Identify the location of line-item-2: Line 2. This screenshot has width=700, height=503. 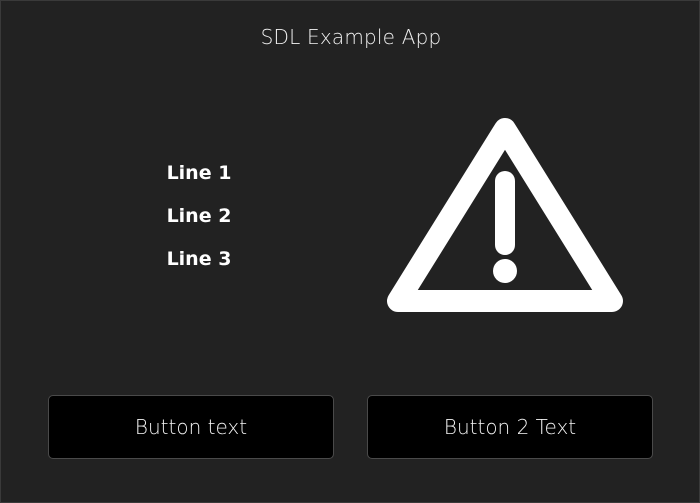
(199, 216).